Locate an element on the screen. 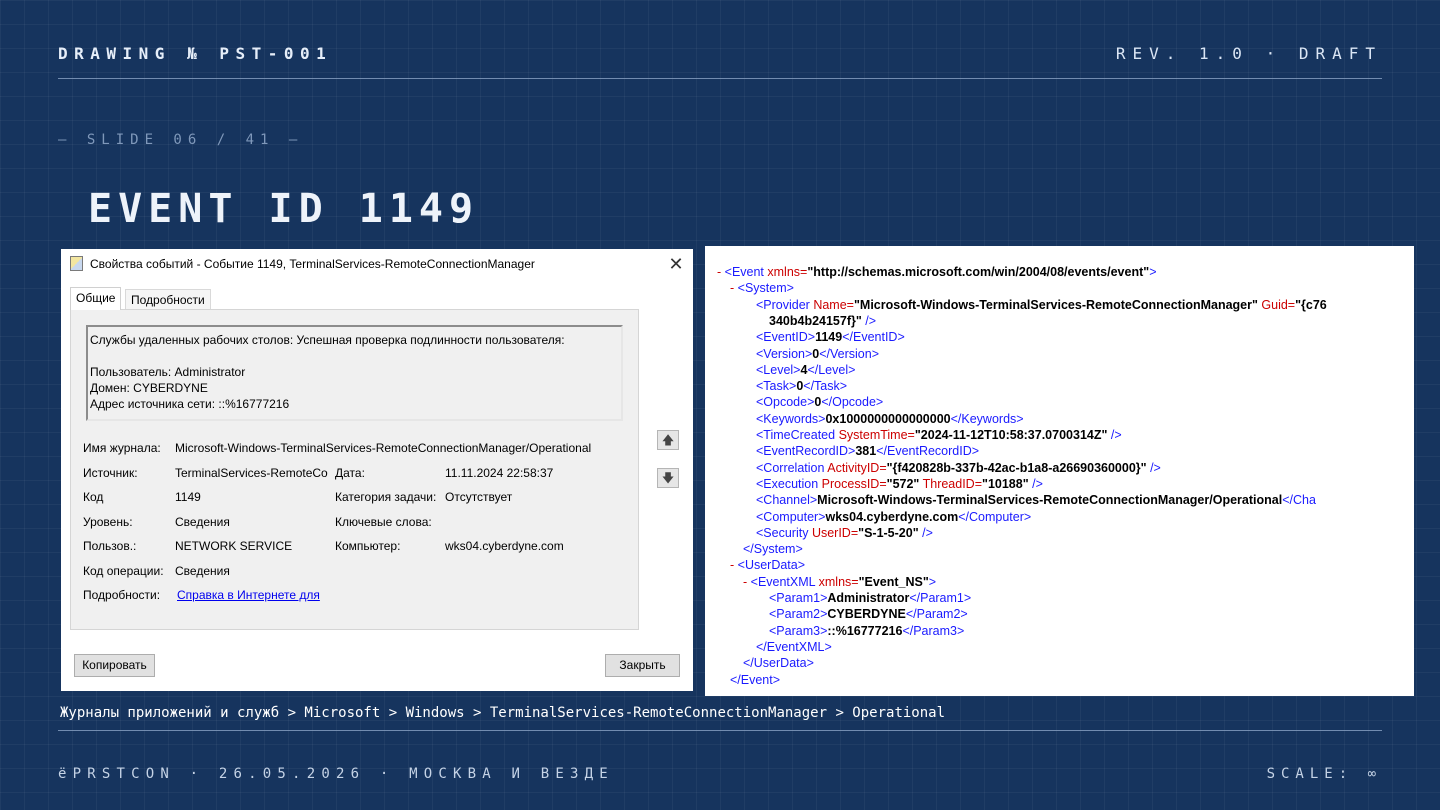 The image size is (1440, 810). tab-general: Общие is located at coordinates (96, 298).